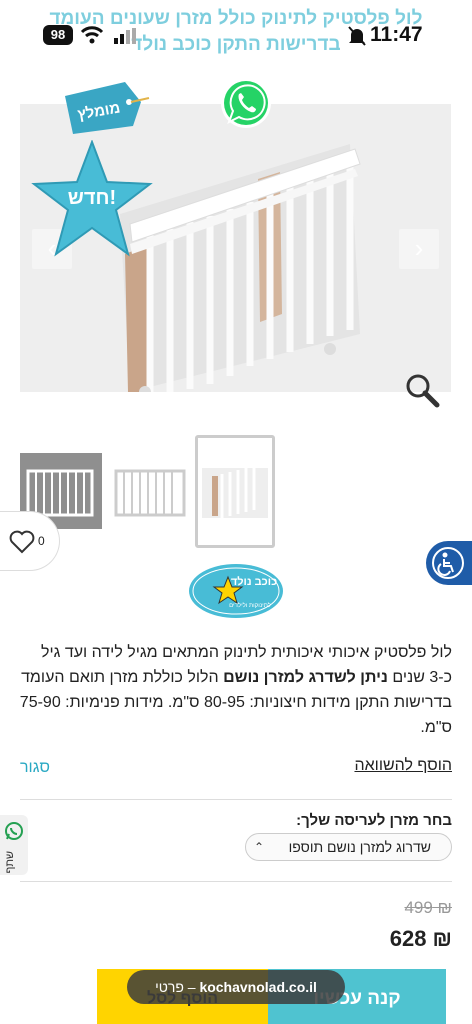 The width and height of the screenshot is (472, 1024). I want to click on thumbnail-strip, so click(236, 492).